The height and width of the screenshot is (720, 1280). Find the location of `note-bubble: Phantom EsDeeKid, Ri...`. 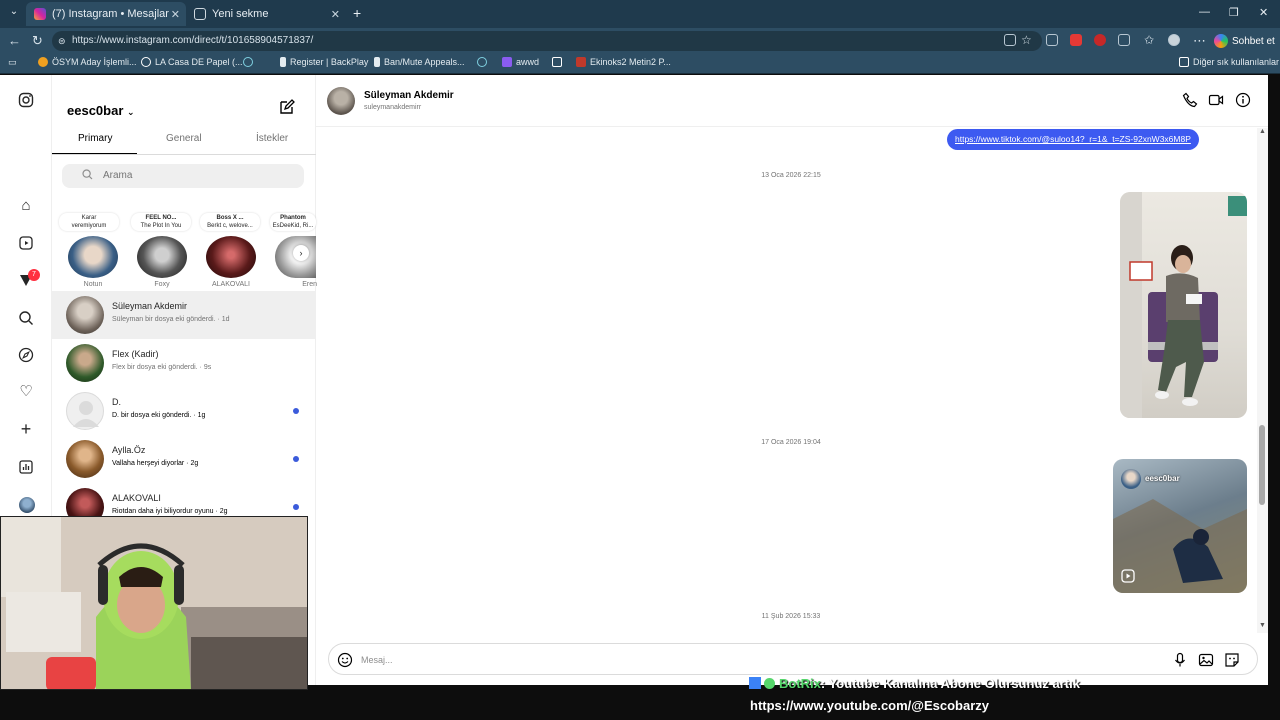

note-bubble: Phantom EsDeeKid, Ri... is located at coordinates (293, 222).